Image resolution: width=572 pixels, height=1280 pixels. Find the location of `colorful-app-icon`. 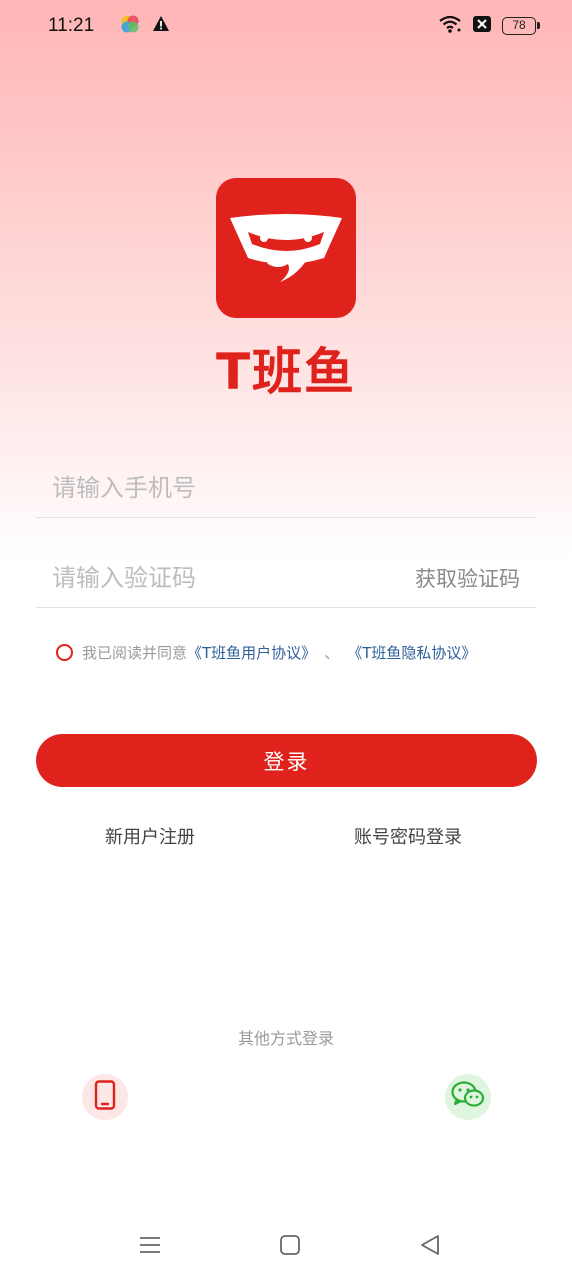

colorful-app-icon is located at coordinates (130, 26).